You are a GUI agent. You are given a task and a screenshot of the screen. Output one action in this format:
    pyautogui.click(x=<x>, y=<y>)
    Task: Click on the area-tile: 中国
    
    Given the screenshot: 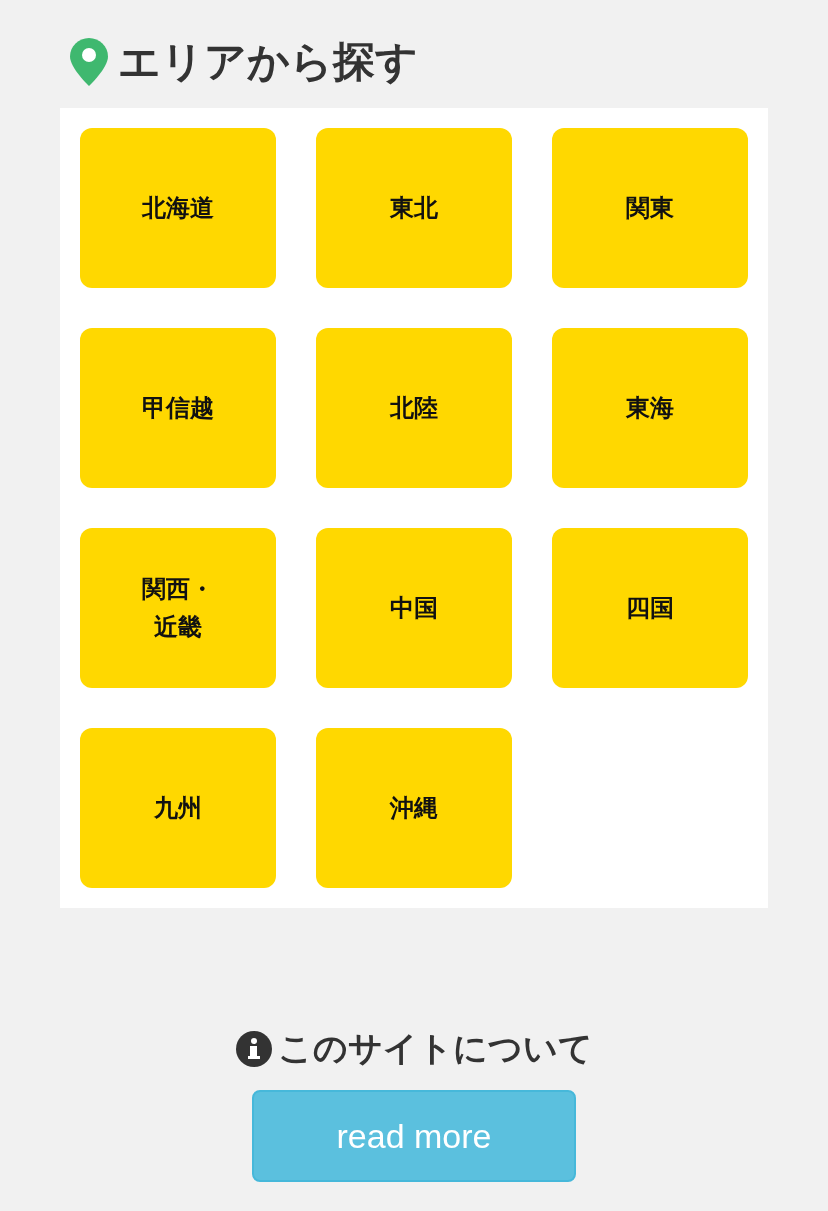 What is the action you would take?
    pyautogui.click(x=414, y=608)
    